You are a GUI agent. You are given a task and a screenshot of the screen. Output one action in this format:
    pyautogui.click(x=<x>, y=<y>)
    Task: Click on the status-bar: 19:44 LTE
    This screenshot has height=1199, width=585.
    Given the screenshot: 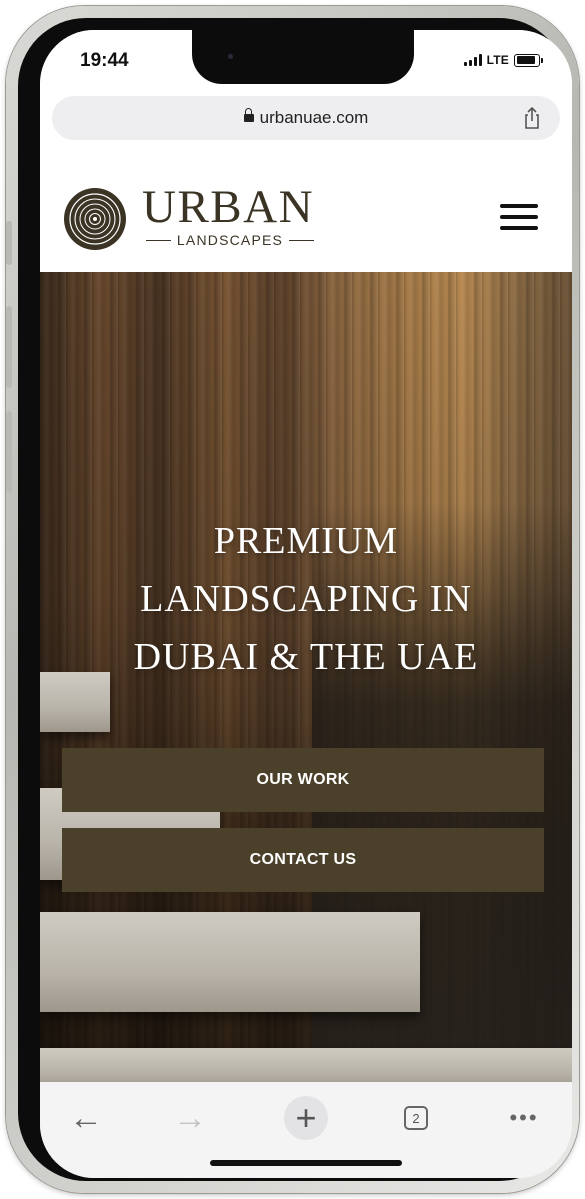 What is the action you would take?
    pyautogui.click(x=306, y=61)
    